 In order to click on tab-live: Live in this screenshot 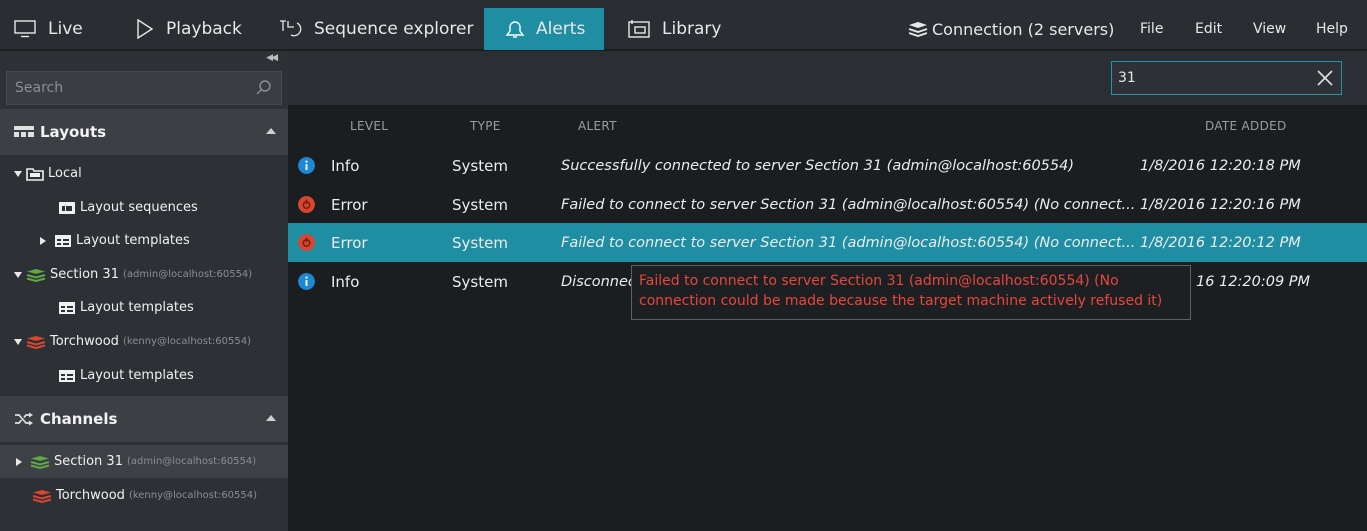, I will do `click(48, 29)`.